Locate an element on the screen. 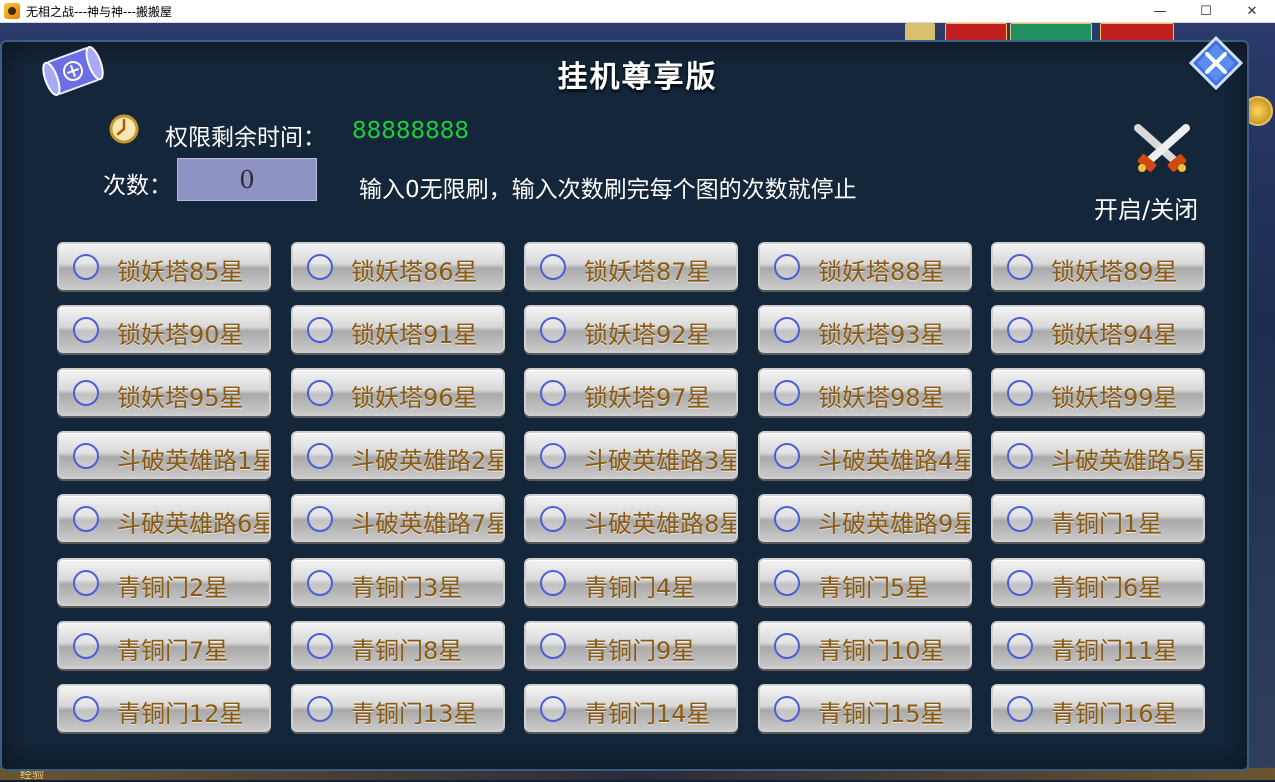  map-option-label: 斗破英雄路6星 is located at coordinates (194, 524).